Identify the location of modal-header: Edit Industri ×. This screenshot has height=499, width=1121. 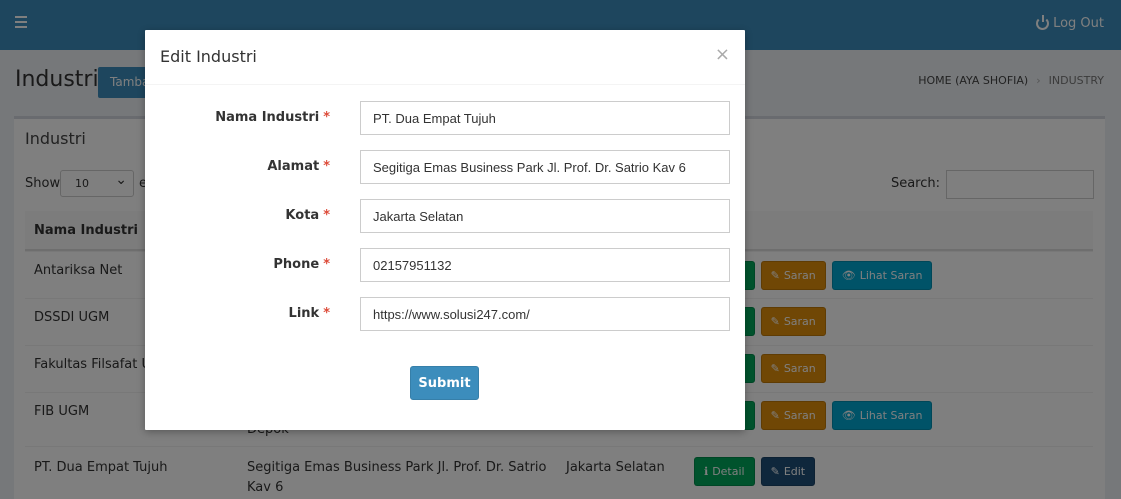
(445, 57).